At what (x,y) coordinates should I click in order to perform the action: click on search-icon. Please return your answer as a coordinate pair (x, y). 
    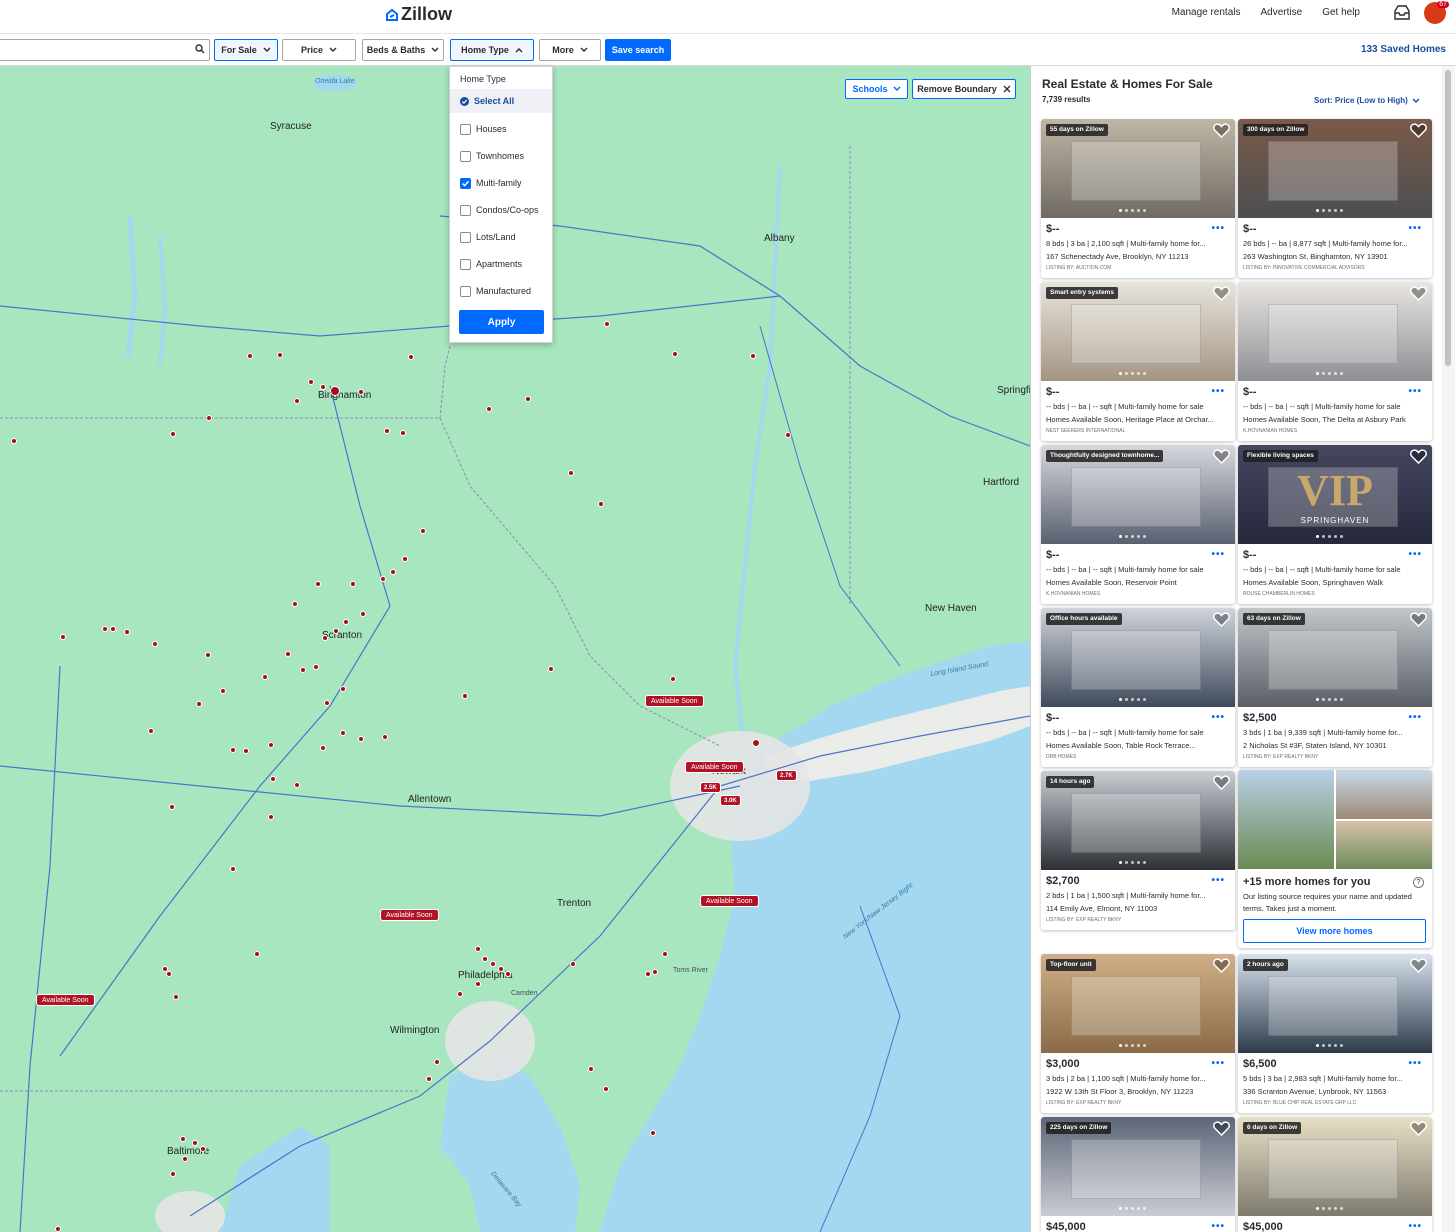
    Looking at the image, I should click on (200, 49).